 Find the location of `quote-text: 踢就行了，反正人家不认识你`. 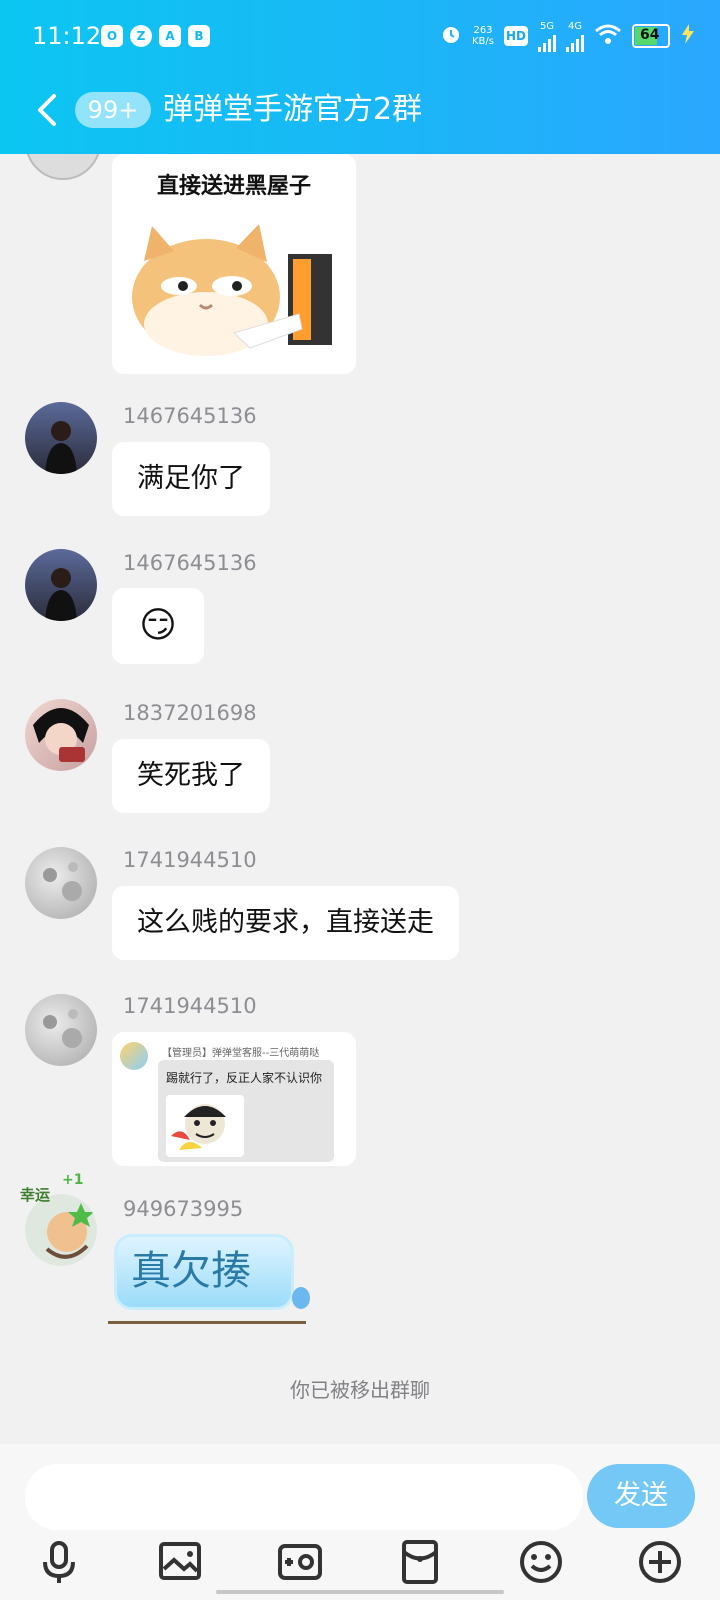

quote-text: 踢就行了，反正人家不认识你 is located at coordinates (244, 1078).